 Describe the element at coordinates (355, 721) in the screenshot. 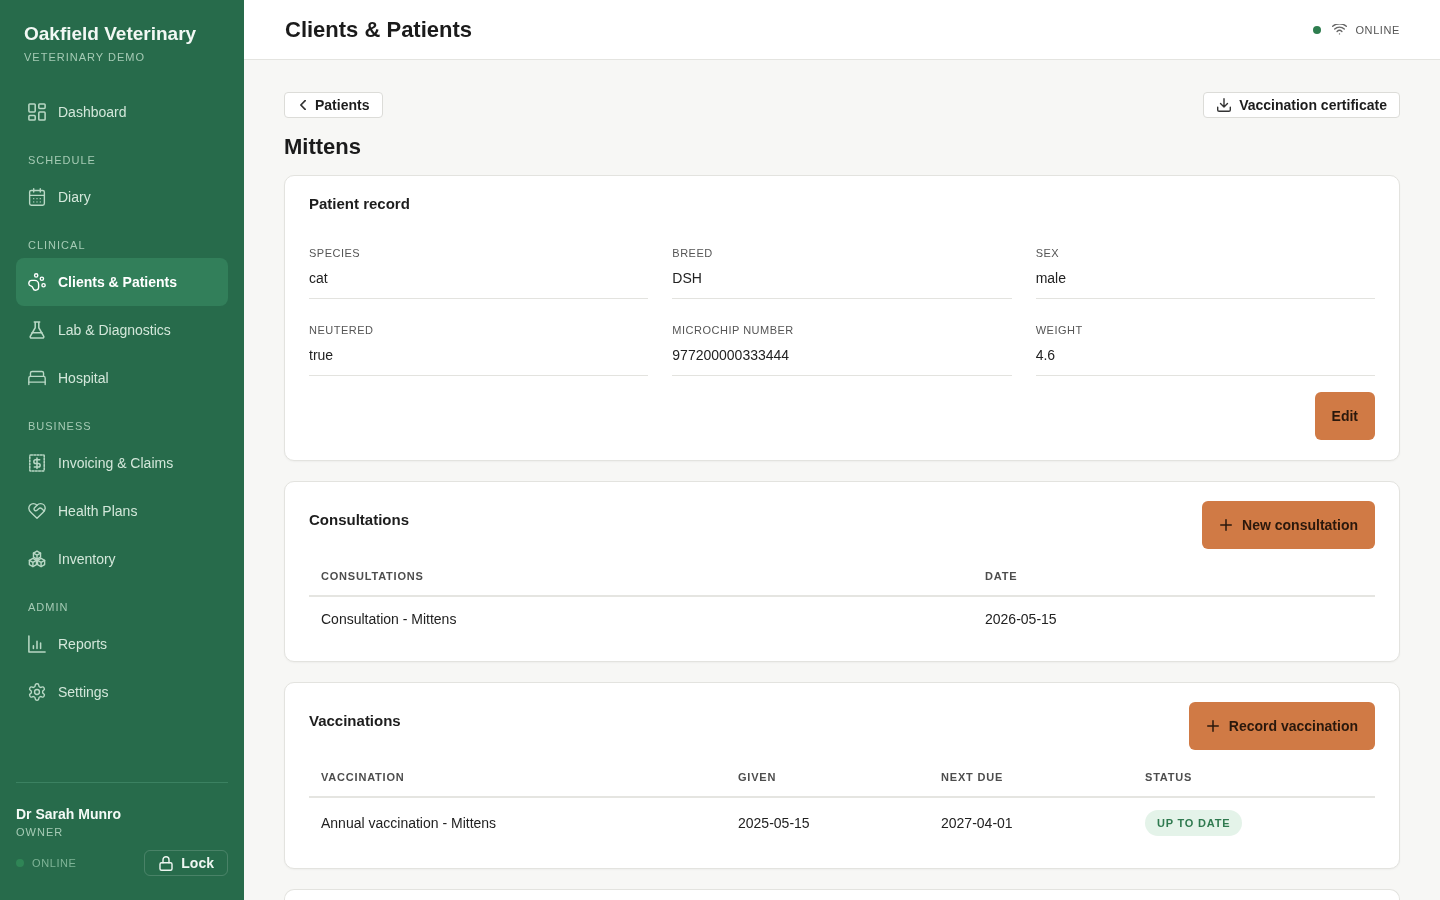

I see `card-title: Vaccinations` at that location.